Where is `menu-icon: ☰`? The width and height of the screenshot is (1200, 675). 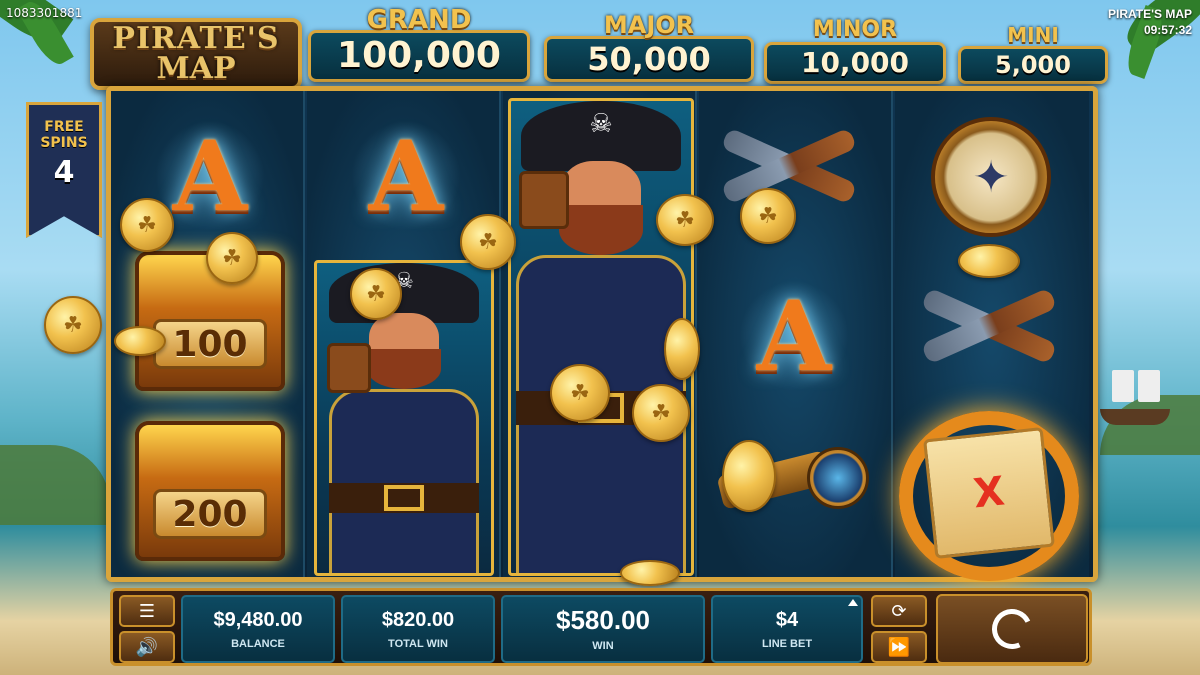
menu-icon: ☰ is located at coordinates (147, 611).